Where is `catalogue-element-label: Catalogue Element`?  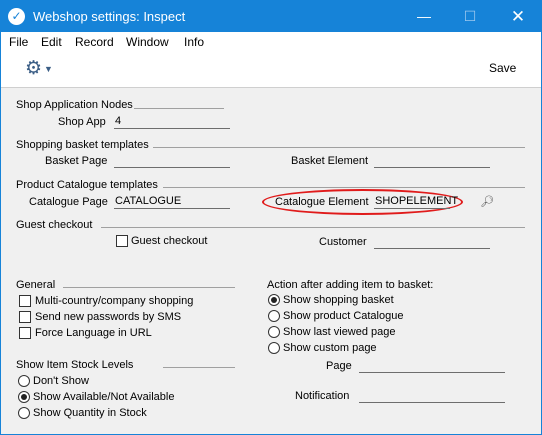 catalogue-element-label: Catalogue Element is located at coordinates (322, 202).